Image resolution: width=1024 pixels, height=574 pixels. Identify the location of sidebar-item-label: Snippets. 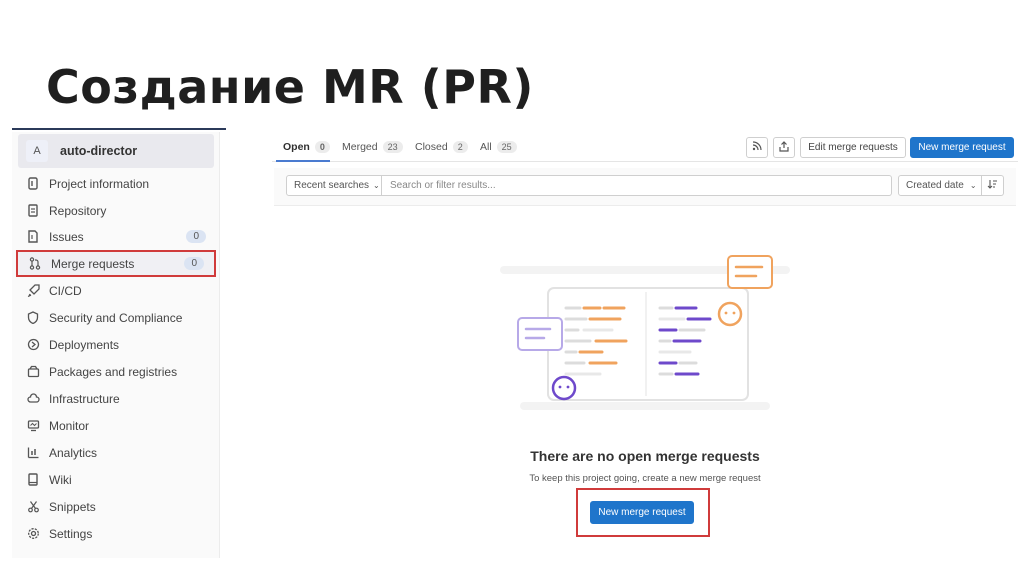
(72, 506).